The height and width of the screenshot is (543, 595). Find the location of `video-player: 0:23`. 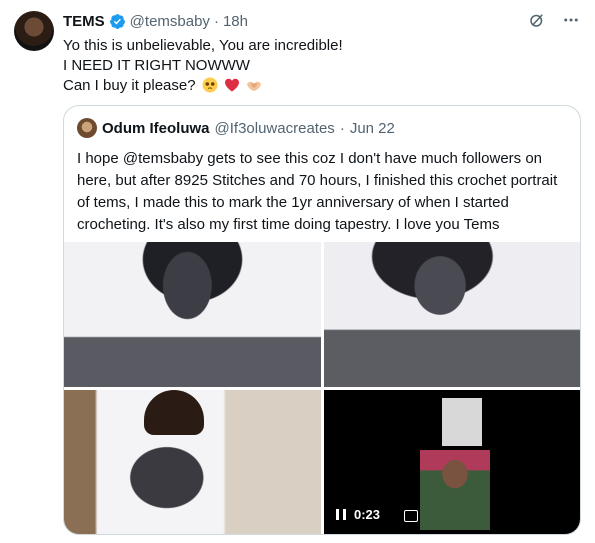

video-player: 0:23 is located at coordinates (452, 462).